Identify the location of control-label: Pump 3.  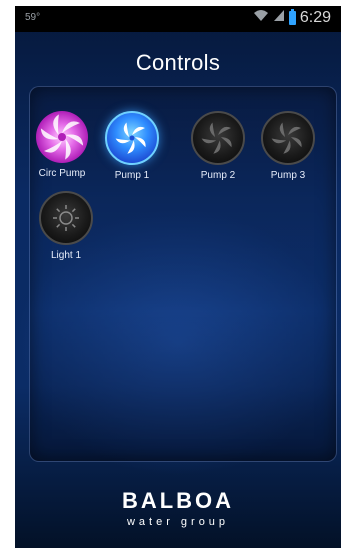
(288, 175).